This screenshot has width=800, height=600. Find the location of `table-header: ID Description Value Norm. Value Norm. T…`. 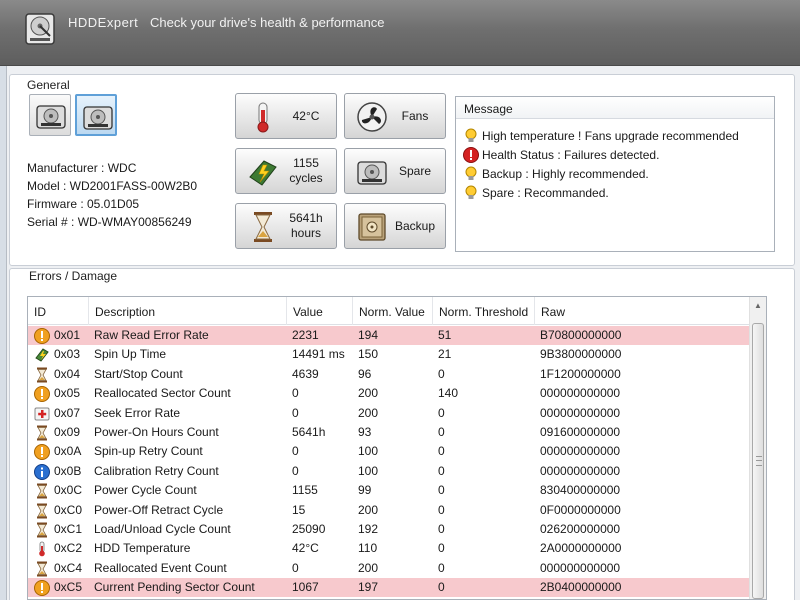

table-header: ID Description Value Norm. Value Norm. T… is located at coordinates (389, 311).